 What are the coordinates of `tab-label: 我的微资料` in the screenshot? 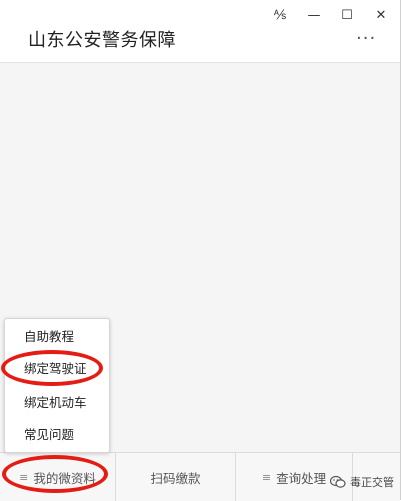 It's located at (64, 478).